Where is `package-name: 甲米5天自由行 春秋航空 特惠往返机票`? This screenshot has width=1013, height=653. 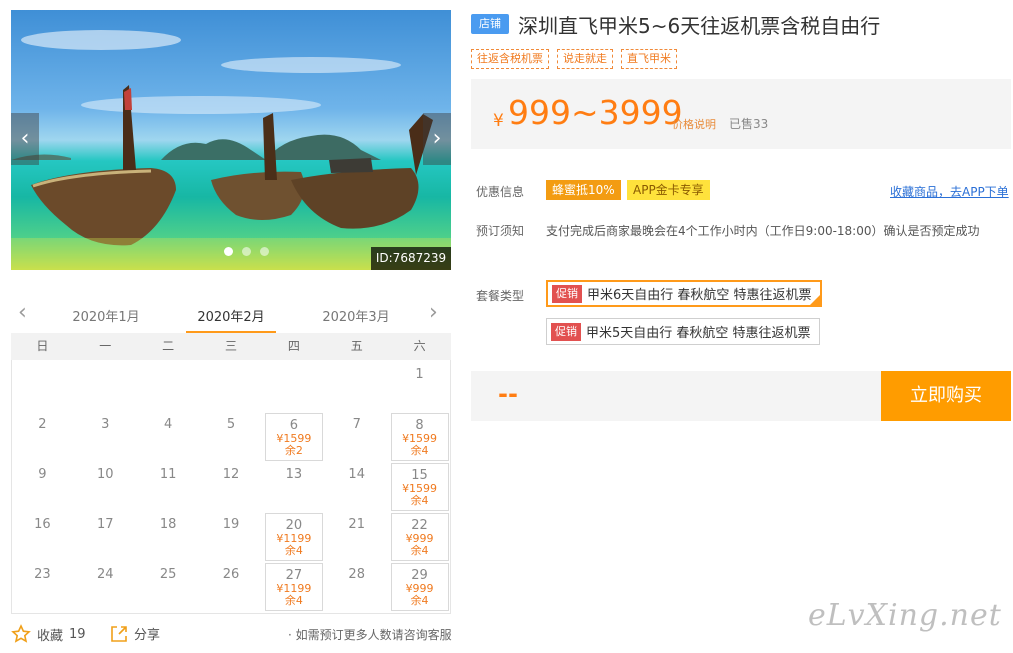
package-name: 甲米5天自由行 春秋航空 特惠往返机票 is located at coordinates (698, 333).